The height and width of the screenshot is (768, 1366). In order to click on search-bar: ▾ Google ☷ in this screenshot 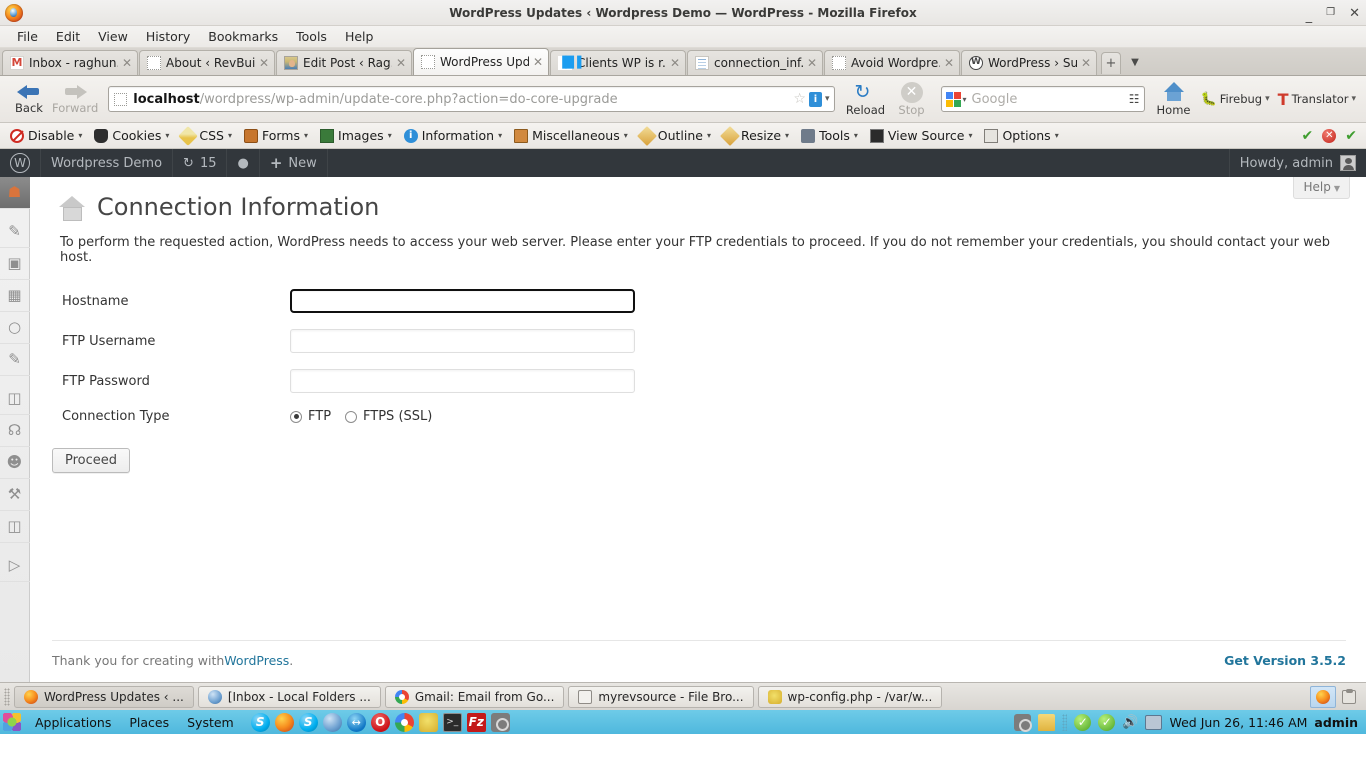, I will do `click(1042, 99)`.